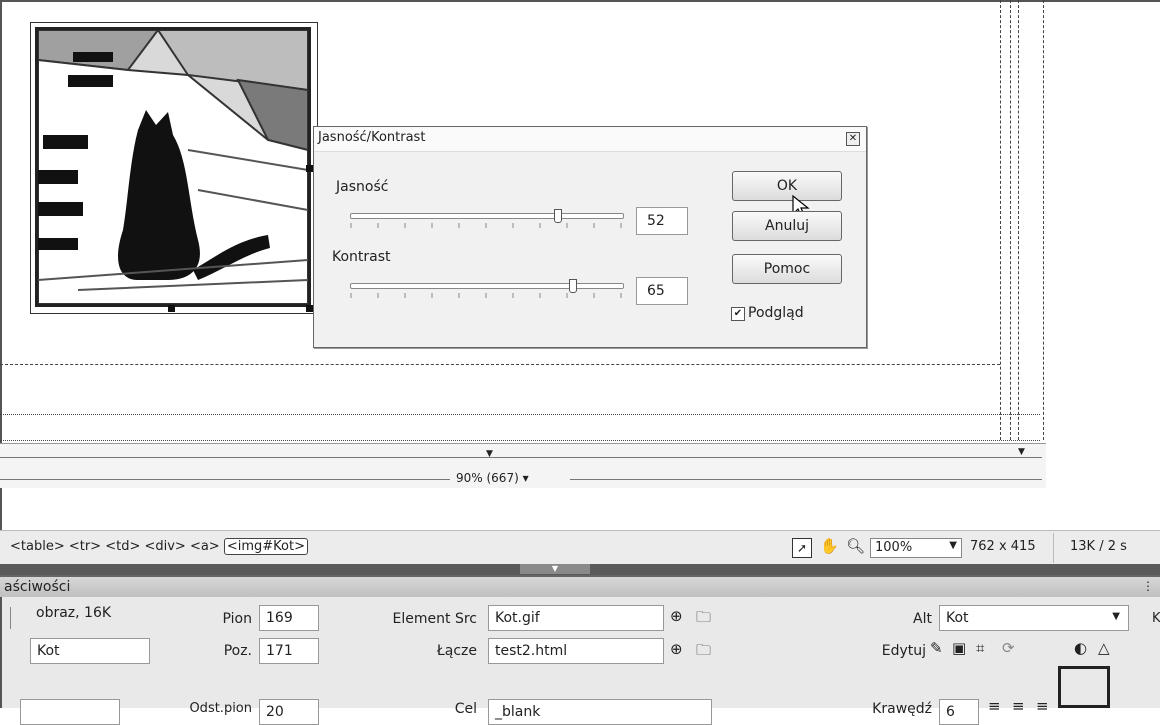  I want to click on properties-panel-header: aściwości ⋮, so click(580, 587).